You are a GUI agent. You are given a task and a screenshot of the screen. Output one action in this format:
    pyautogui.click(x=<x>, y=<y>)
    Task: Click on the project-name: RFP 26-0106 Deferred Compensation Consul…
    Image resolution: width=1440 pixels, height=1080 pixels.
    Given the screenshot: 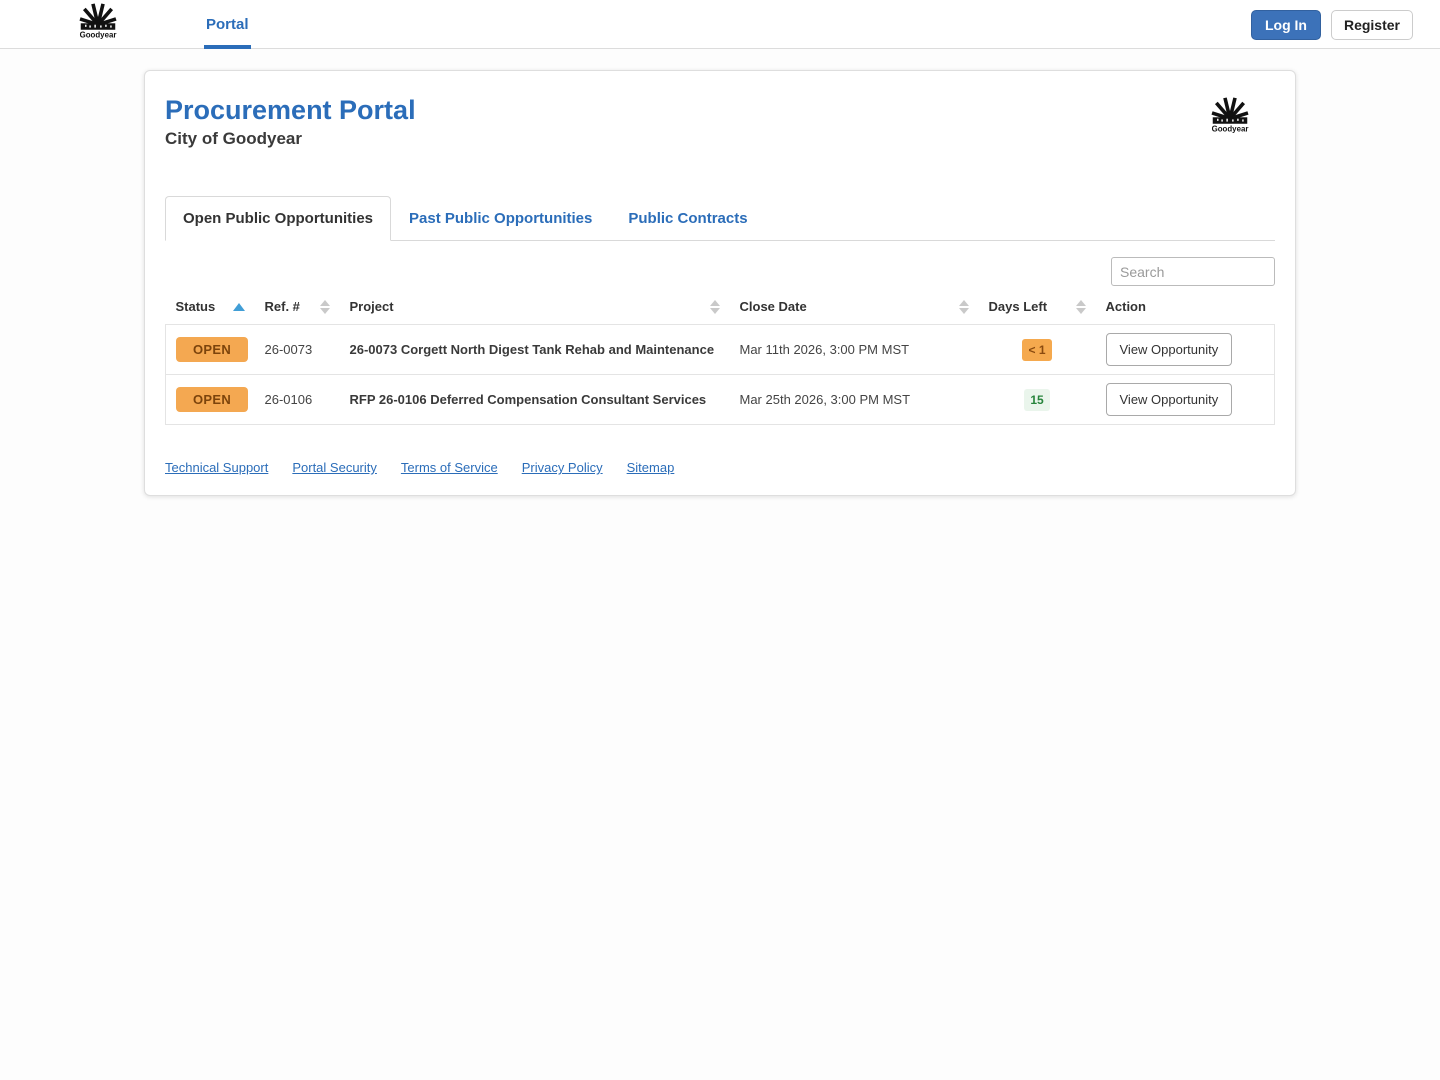 What is the action you would take?
    pyautogui.click(x=534, y=400)
    